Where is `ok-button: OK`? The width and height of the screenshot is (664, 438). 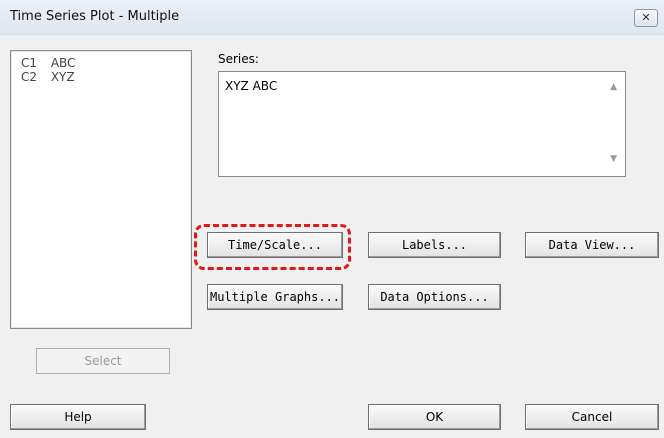 ok-button: OK is located at coordinates (434, 417).